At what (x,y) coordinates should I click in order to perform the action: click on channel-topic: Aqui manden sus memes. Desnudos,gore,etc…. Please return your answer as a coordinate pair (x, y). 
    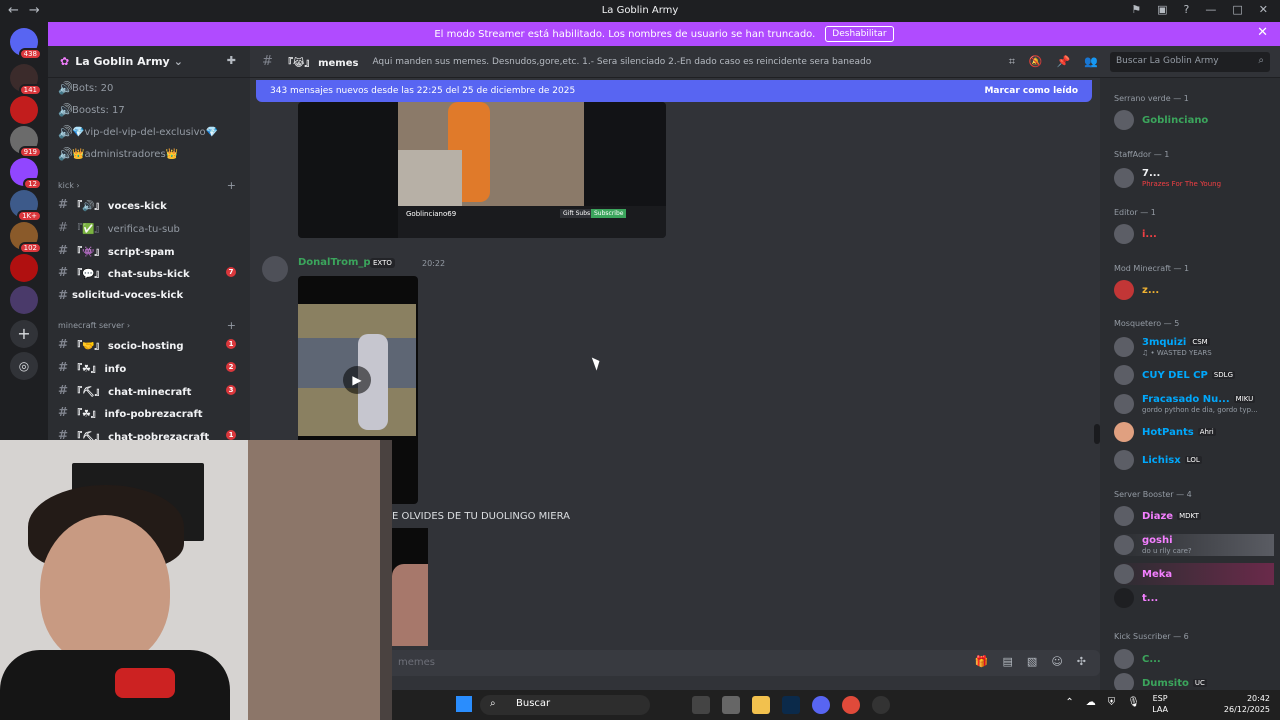
    Looking at the image, I should click on (621, 62).